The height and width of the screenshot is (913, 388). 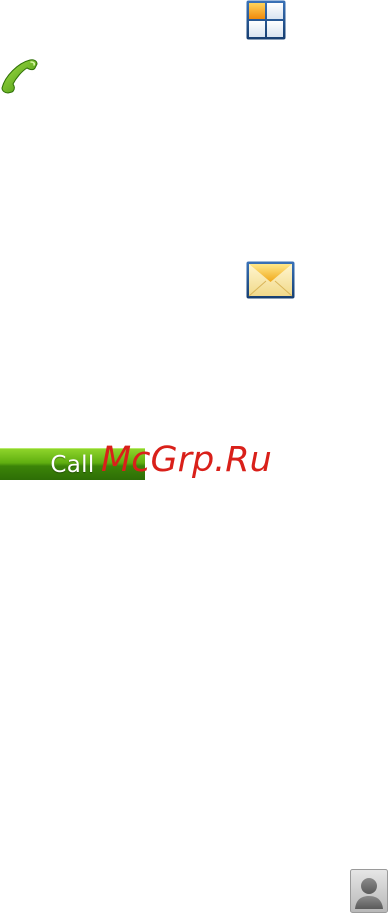 I want to click on call-button-label: Call, so click(x=72, y=464).